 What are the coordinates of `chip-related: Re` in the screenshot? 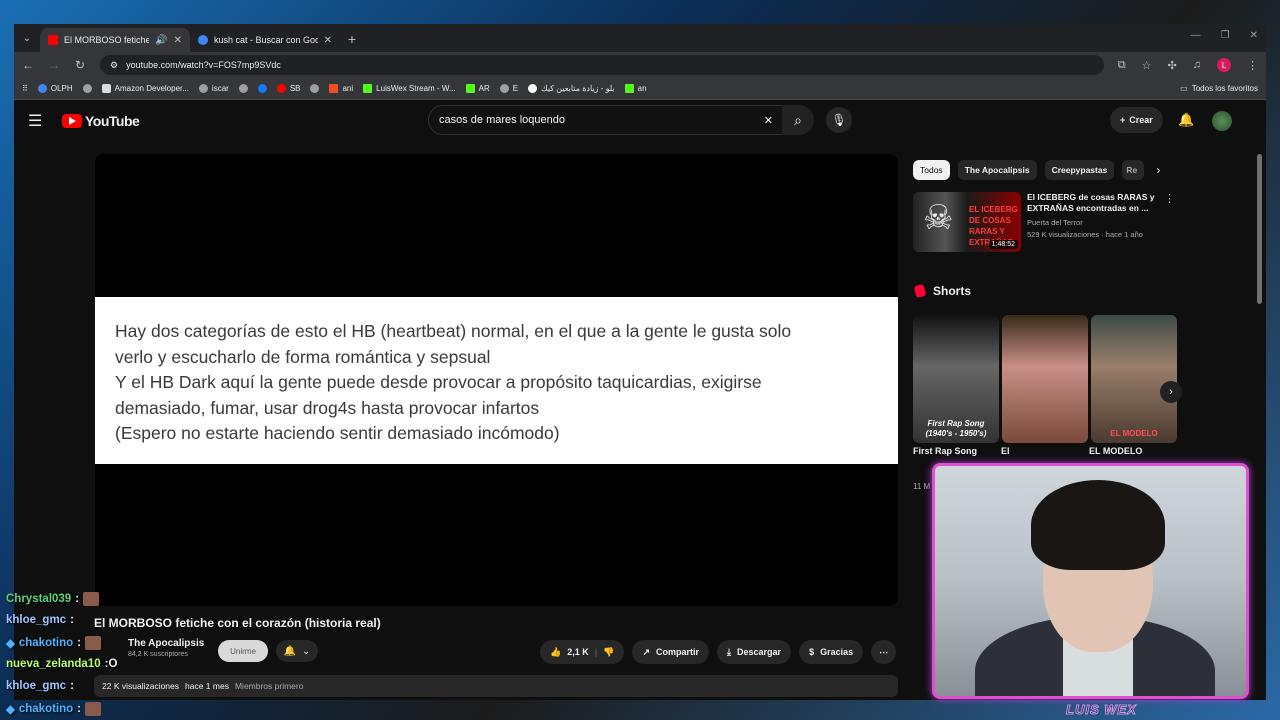 It's located at (1133, 170).